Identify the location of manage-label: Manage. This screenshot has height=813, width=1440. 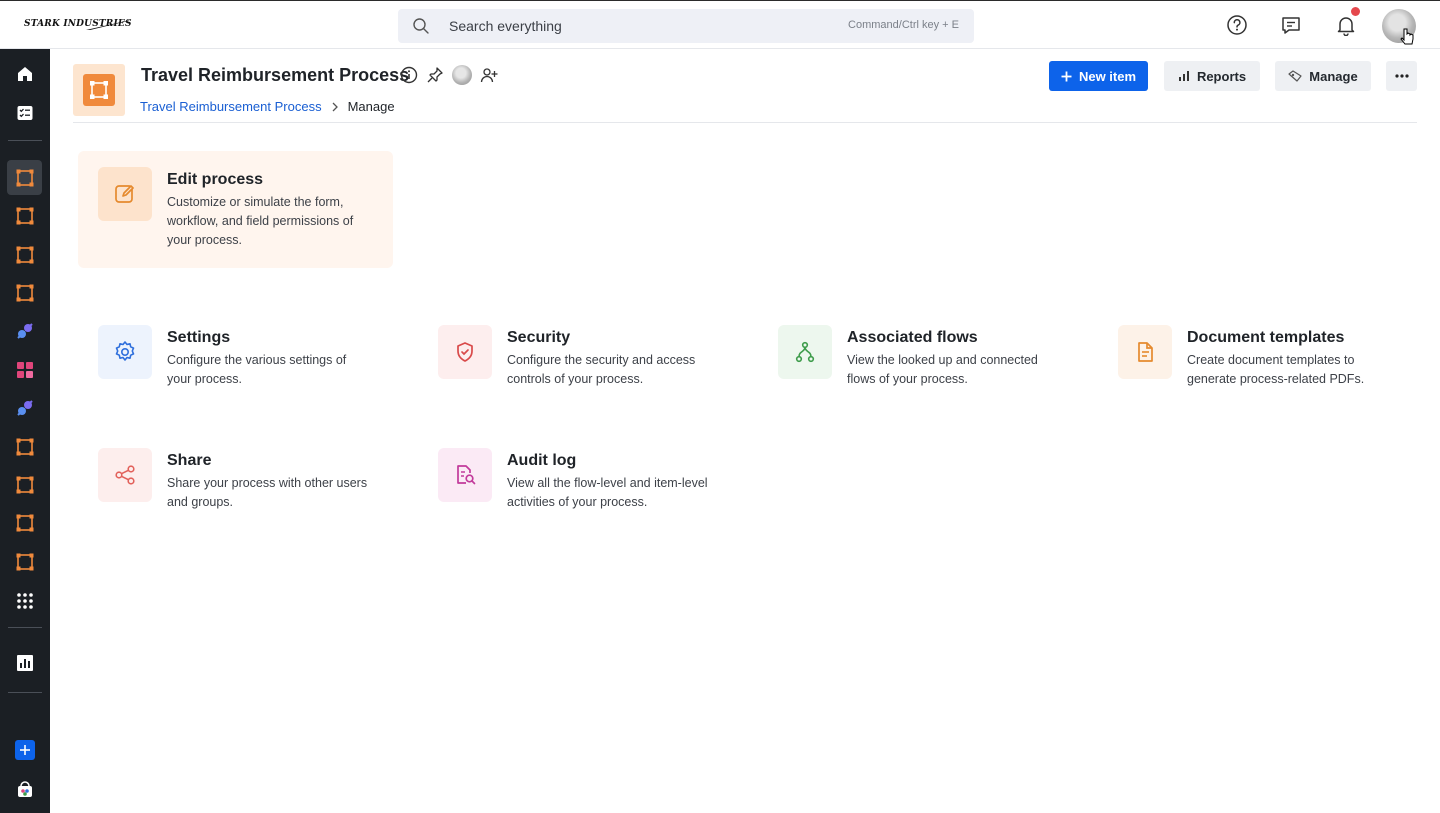
(1333, 76).